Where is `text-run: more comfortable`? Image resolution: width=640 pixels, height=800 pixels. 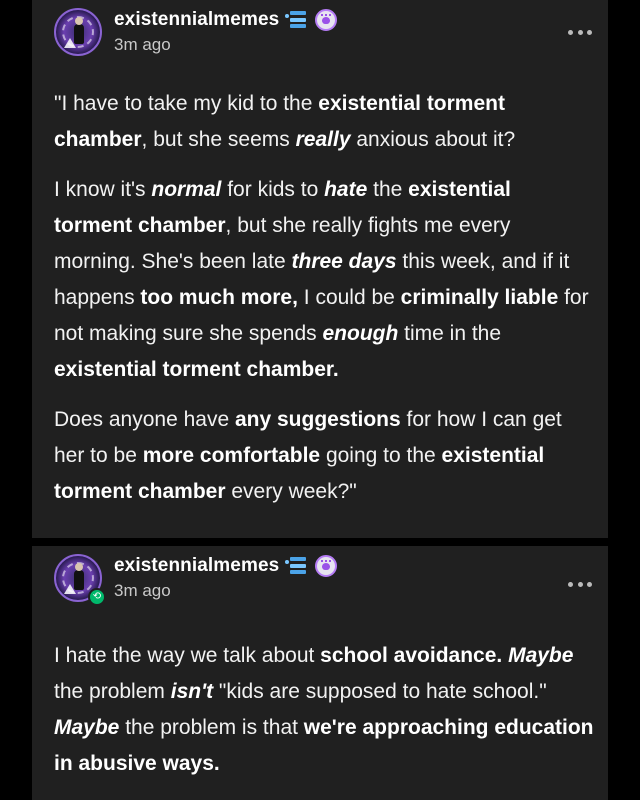
text-run: more comfortable is located at coordinates (231, 455).